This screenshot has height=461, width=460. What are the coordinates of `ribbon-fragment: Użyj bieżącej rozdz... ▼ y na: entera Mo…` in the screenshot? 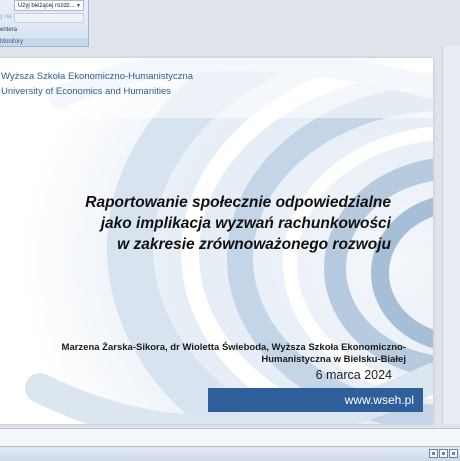 It's located at (44, 23).